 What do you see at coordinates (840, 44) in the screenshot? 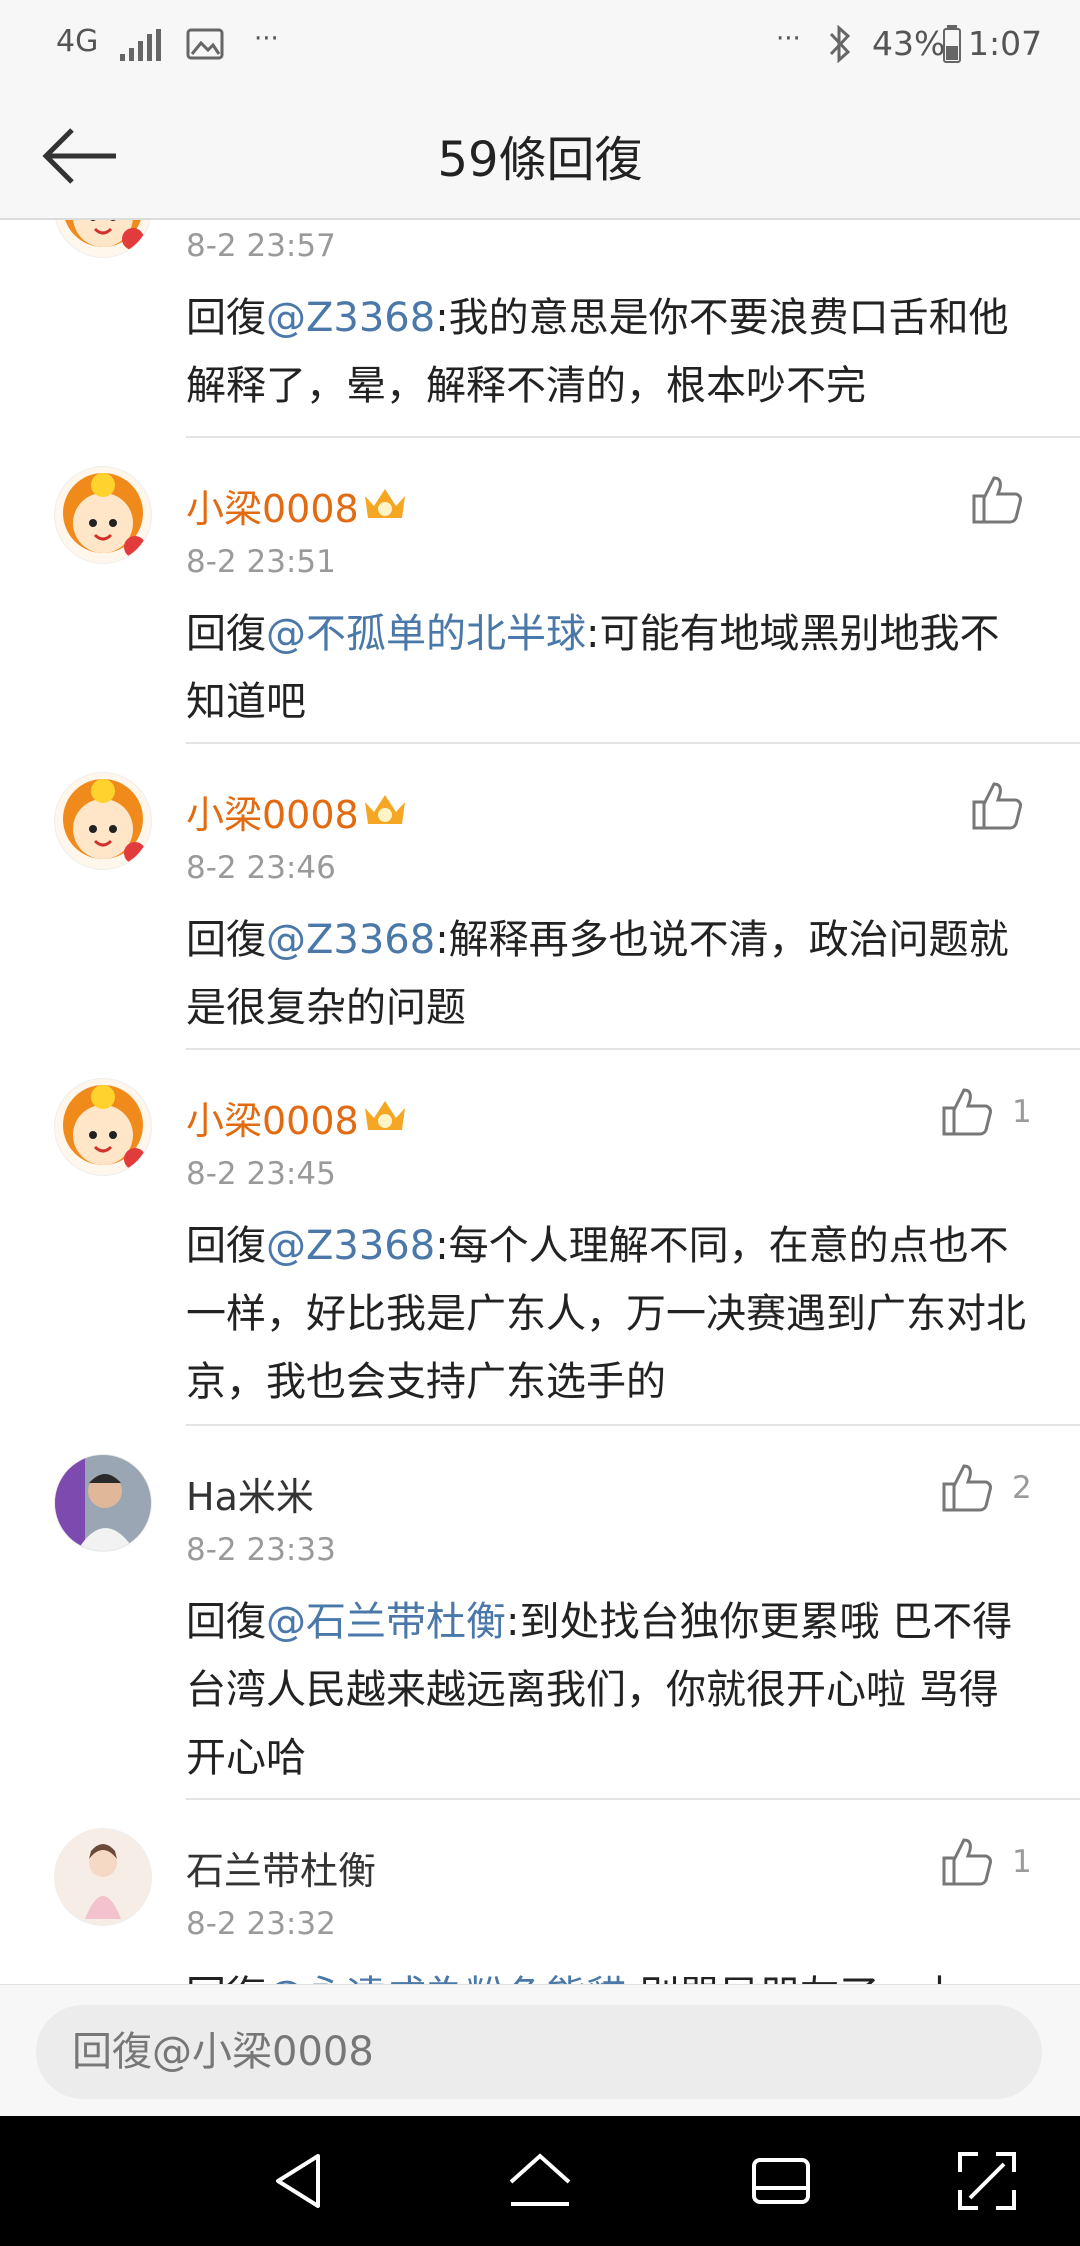
I see `bluetooth-icon` at bounding box center [840, 44].